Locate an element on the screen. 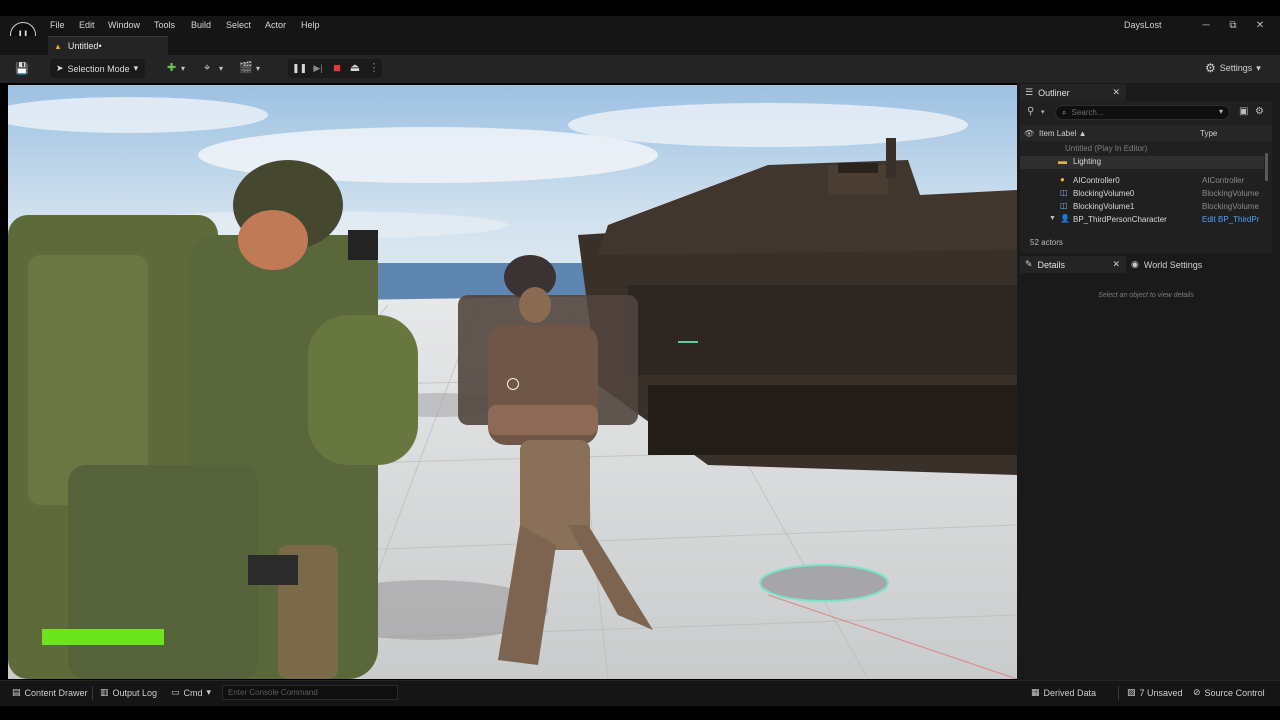 This screenshot has width=1280, height=720. cinematics-icon: 🎬 is located at coordinates (246, 68).